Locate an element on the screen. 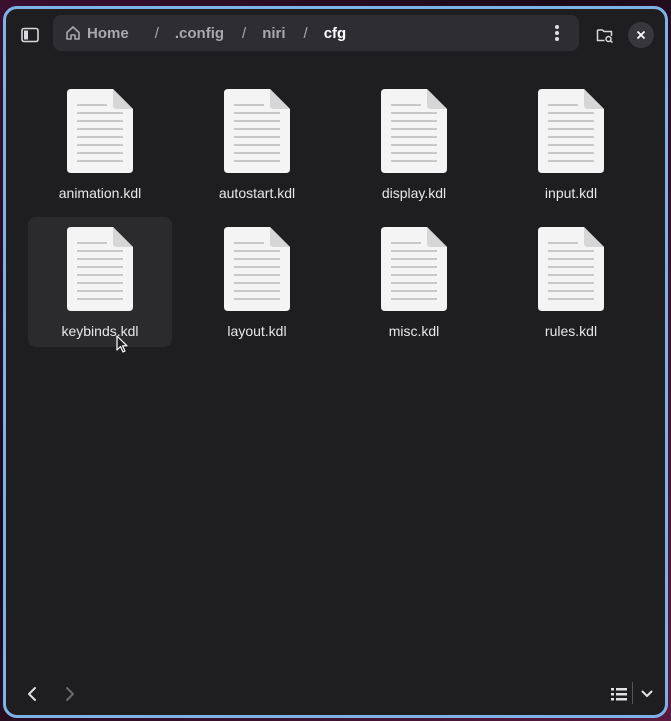  main-menu-button is located at coordinates (557, 33).